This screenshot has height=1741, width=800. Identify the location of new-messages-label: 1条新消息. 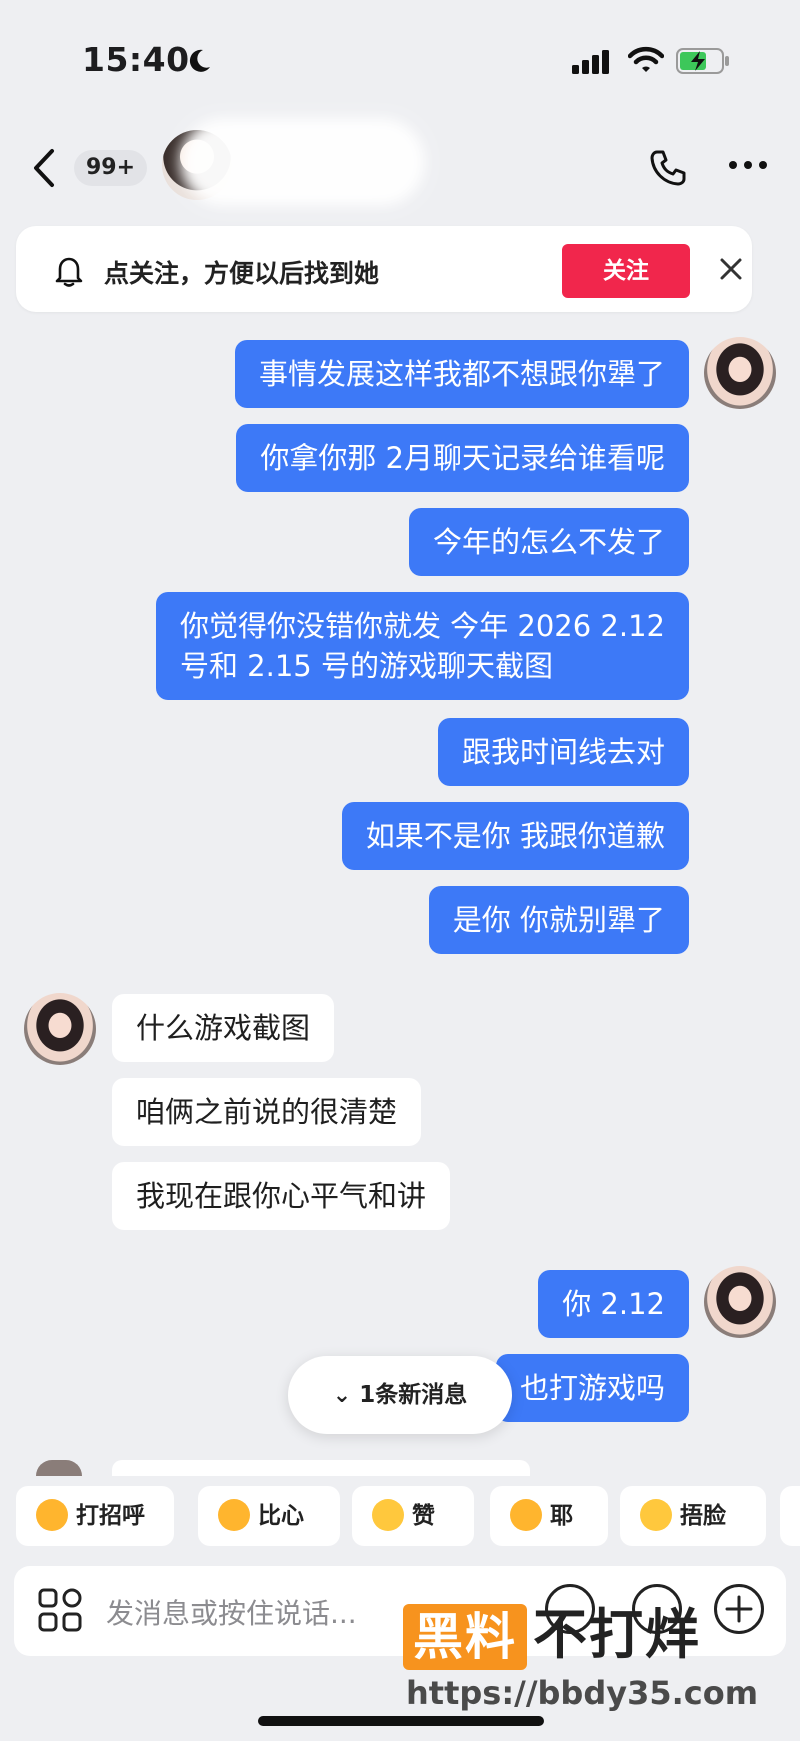
(413, 1395).